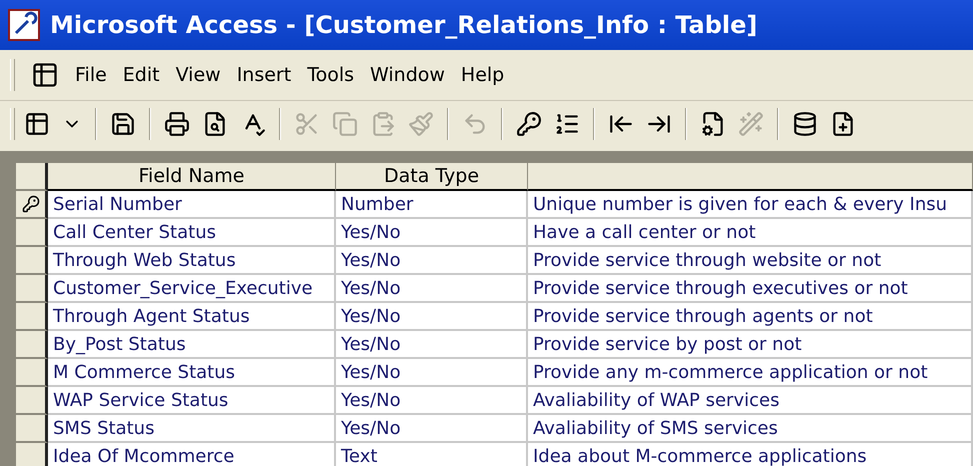  What do you see at coordinates (32, 177) in the screenshot?
I see `select-all-corner` at bounding box center [32, 177].